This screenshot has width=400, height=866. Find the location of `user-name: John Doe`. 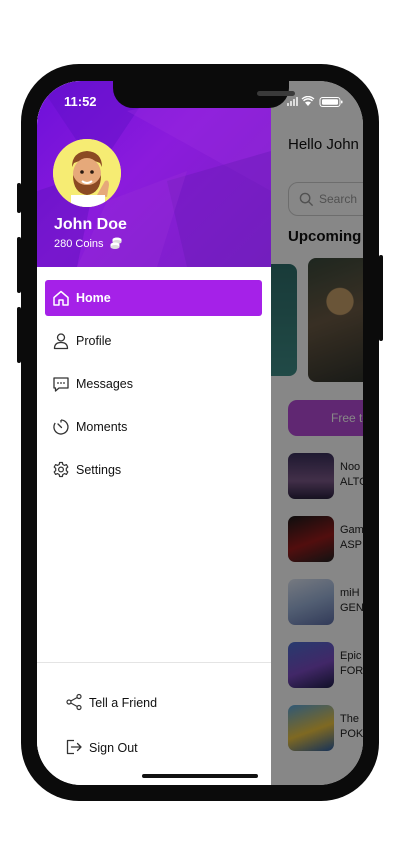

user-name: John Doe is located at coordinates (90, 224).